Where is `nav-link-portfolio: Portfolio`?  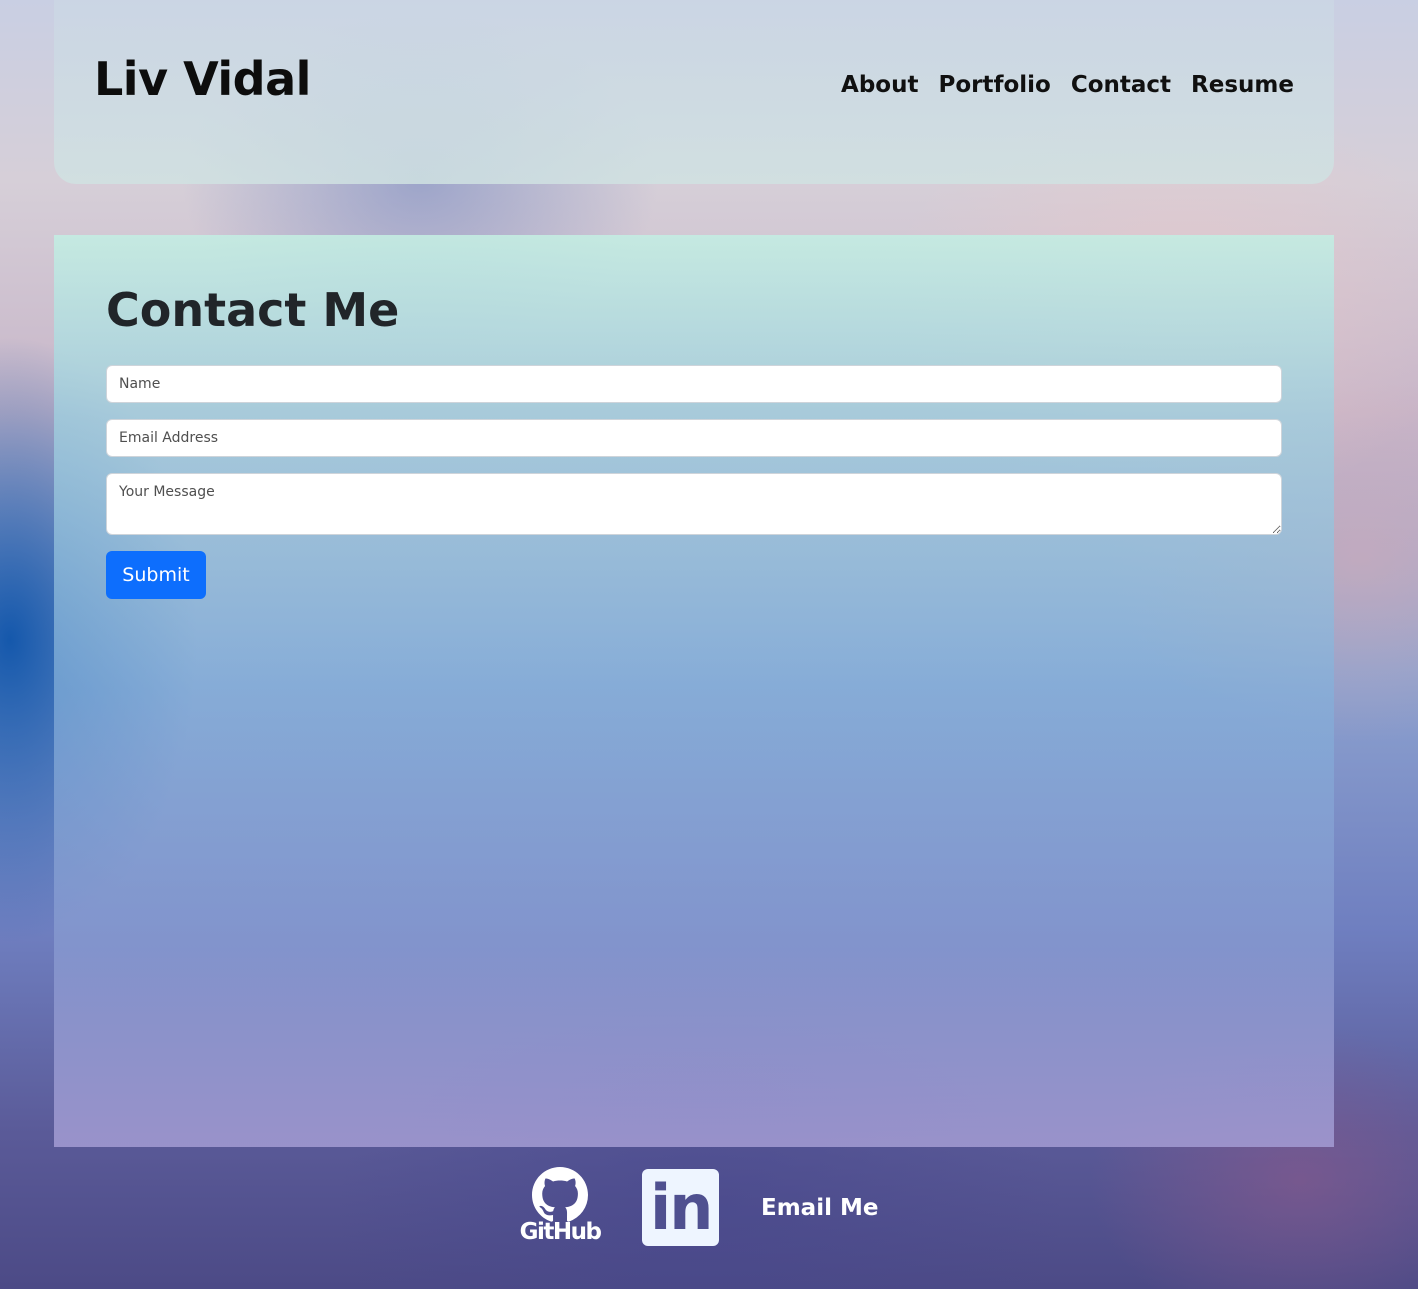 nav-link-portfolio: Portfolio is located at coordinates (994, 85).